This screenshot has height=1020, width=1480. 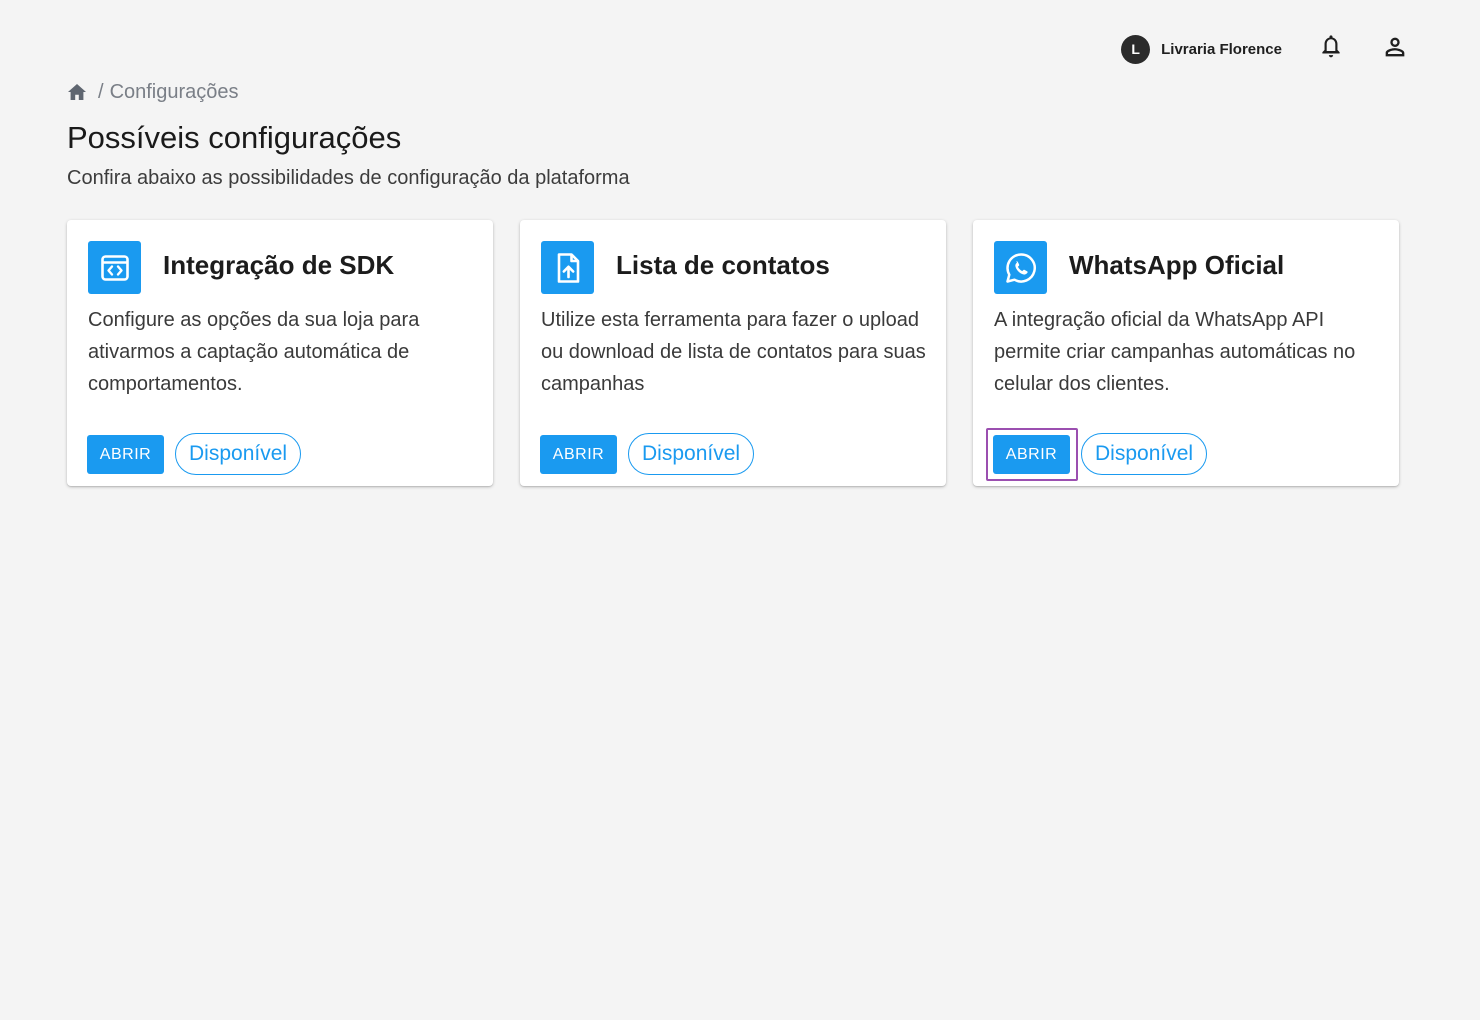 What do you see at coordinates (114, 267) in the screenshot?
I see `code-window-icon` at bounding box center [114, 267].